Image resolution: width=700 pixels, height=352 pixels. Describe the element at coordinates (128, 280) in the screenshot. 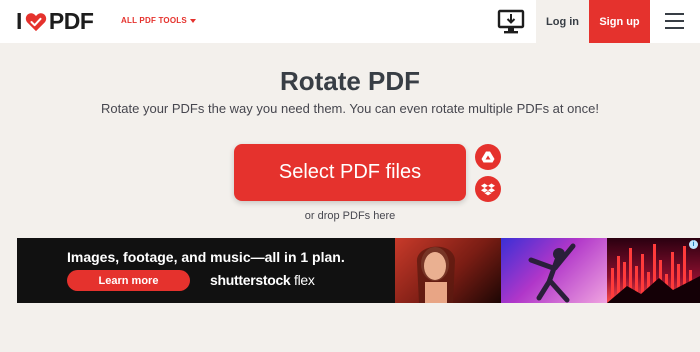

I see `ad-learn-more-button: Learn more` at that location.